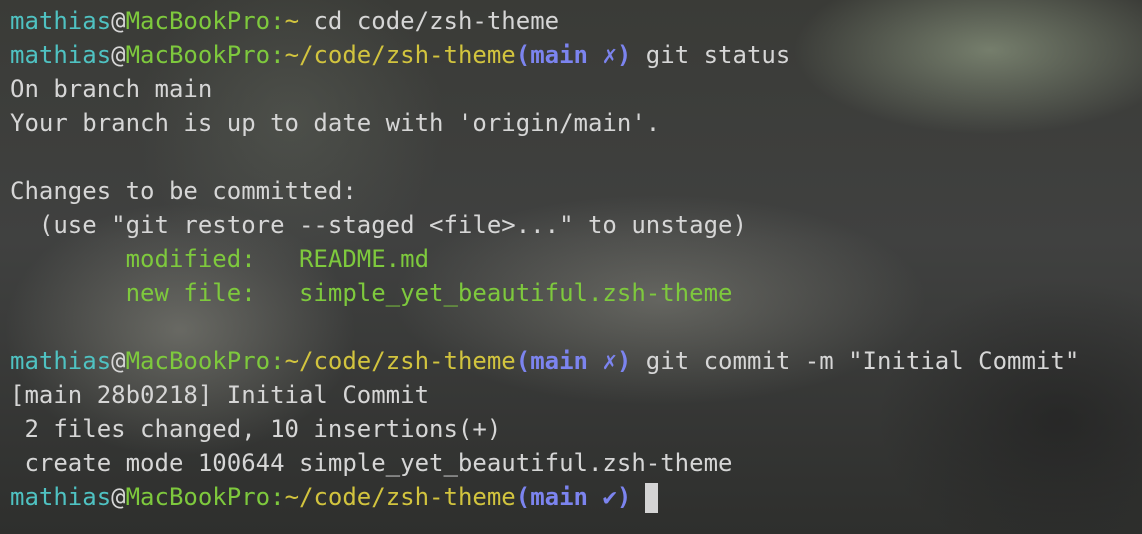 This screenshot has height=534, width=1142. Describe the element at coordinates (256, 429) in the screenshot. I see `output-line: 2 files changed, 10 insertions(+)` at that location.